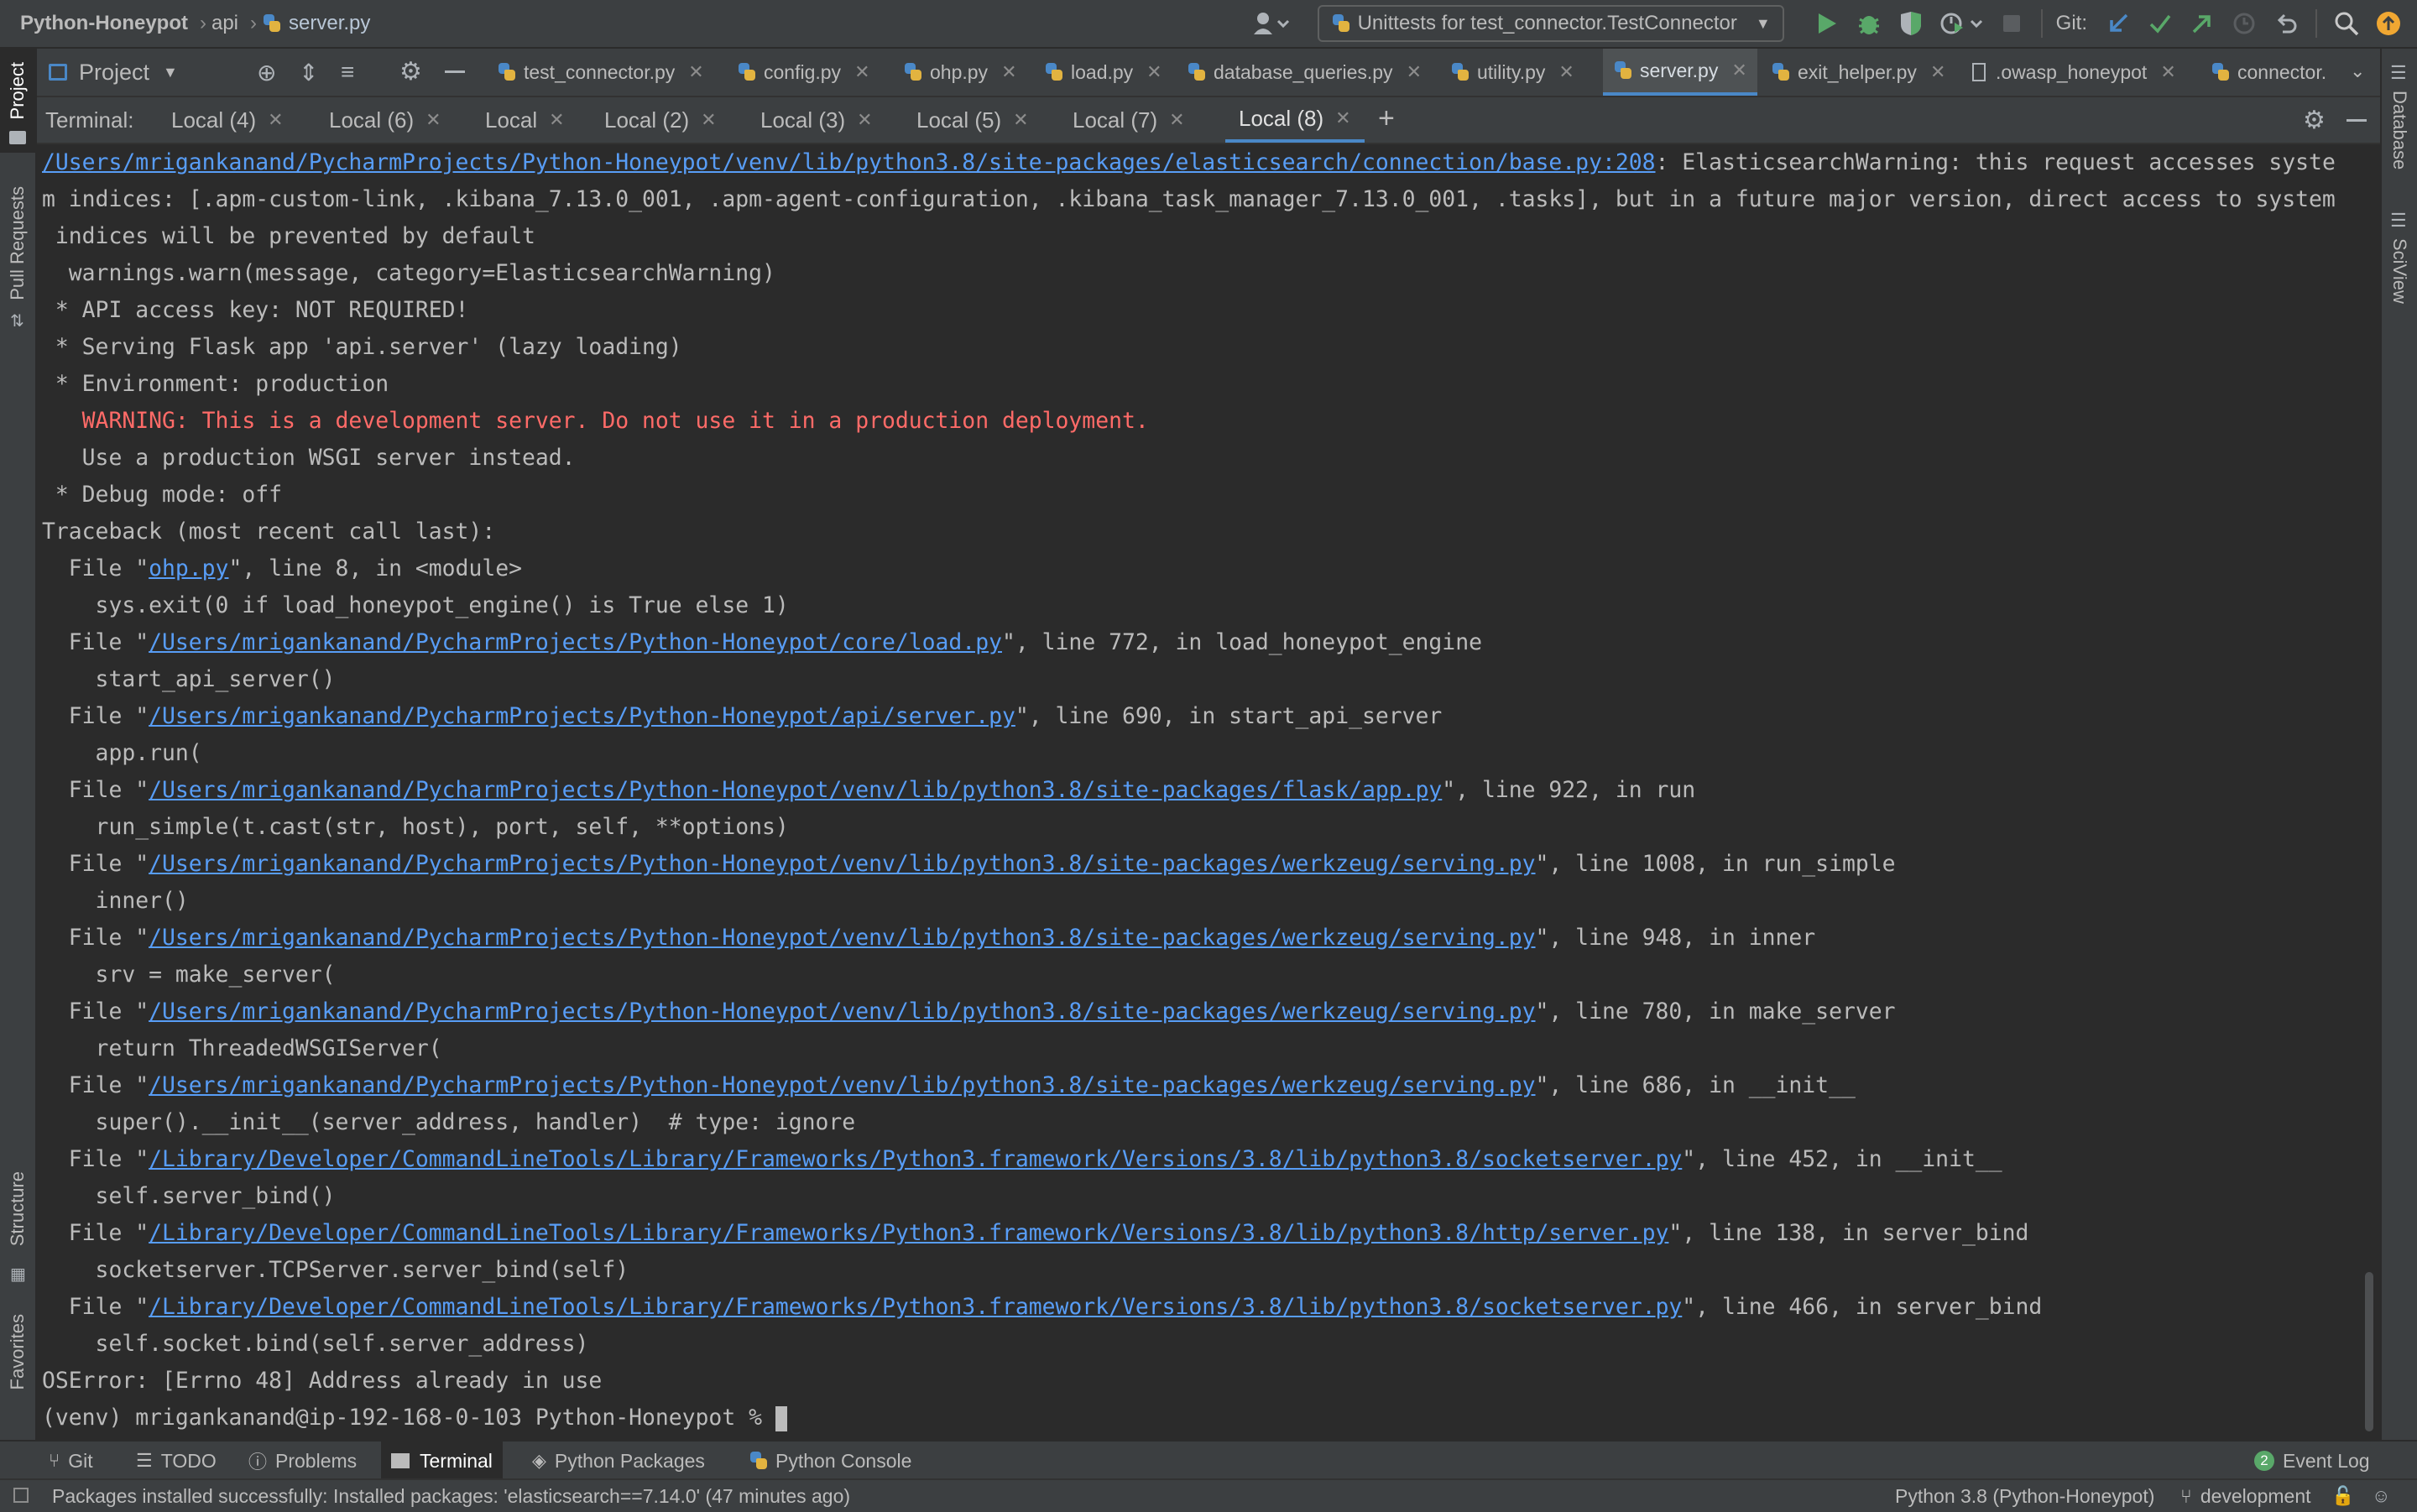 The image size is (2417, 1512). I want to click on stop-icon, so click(2011, 23).